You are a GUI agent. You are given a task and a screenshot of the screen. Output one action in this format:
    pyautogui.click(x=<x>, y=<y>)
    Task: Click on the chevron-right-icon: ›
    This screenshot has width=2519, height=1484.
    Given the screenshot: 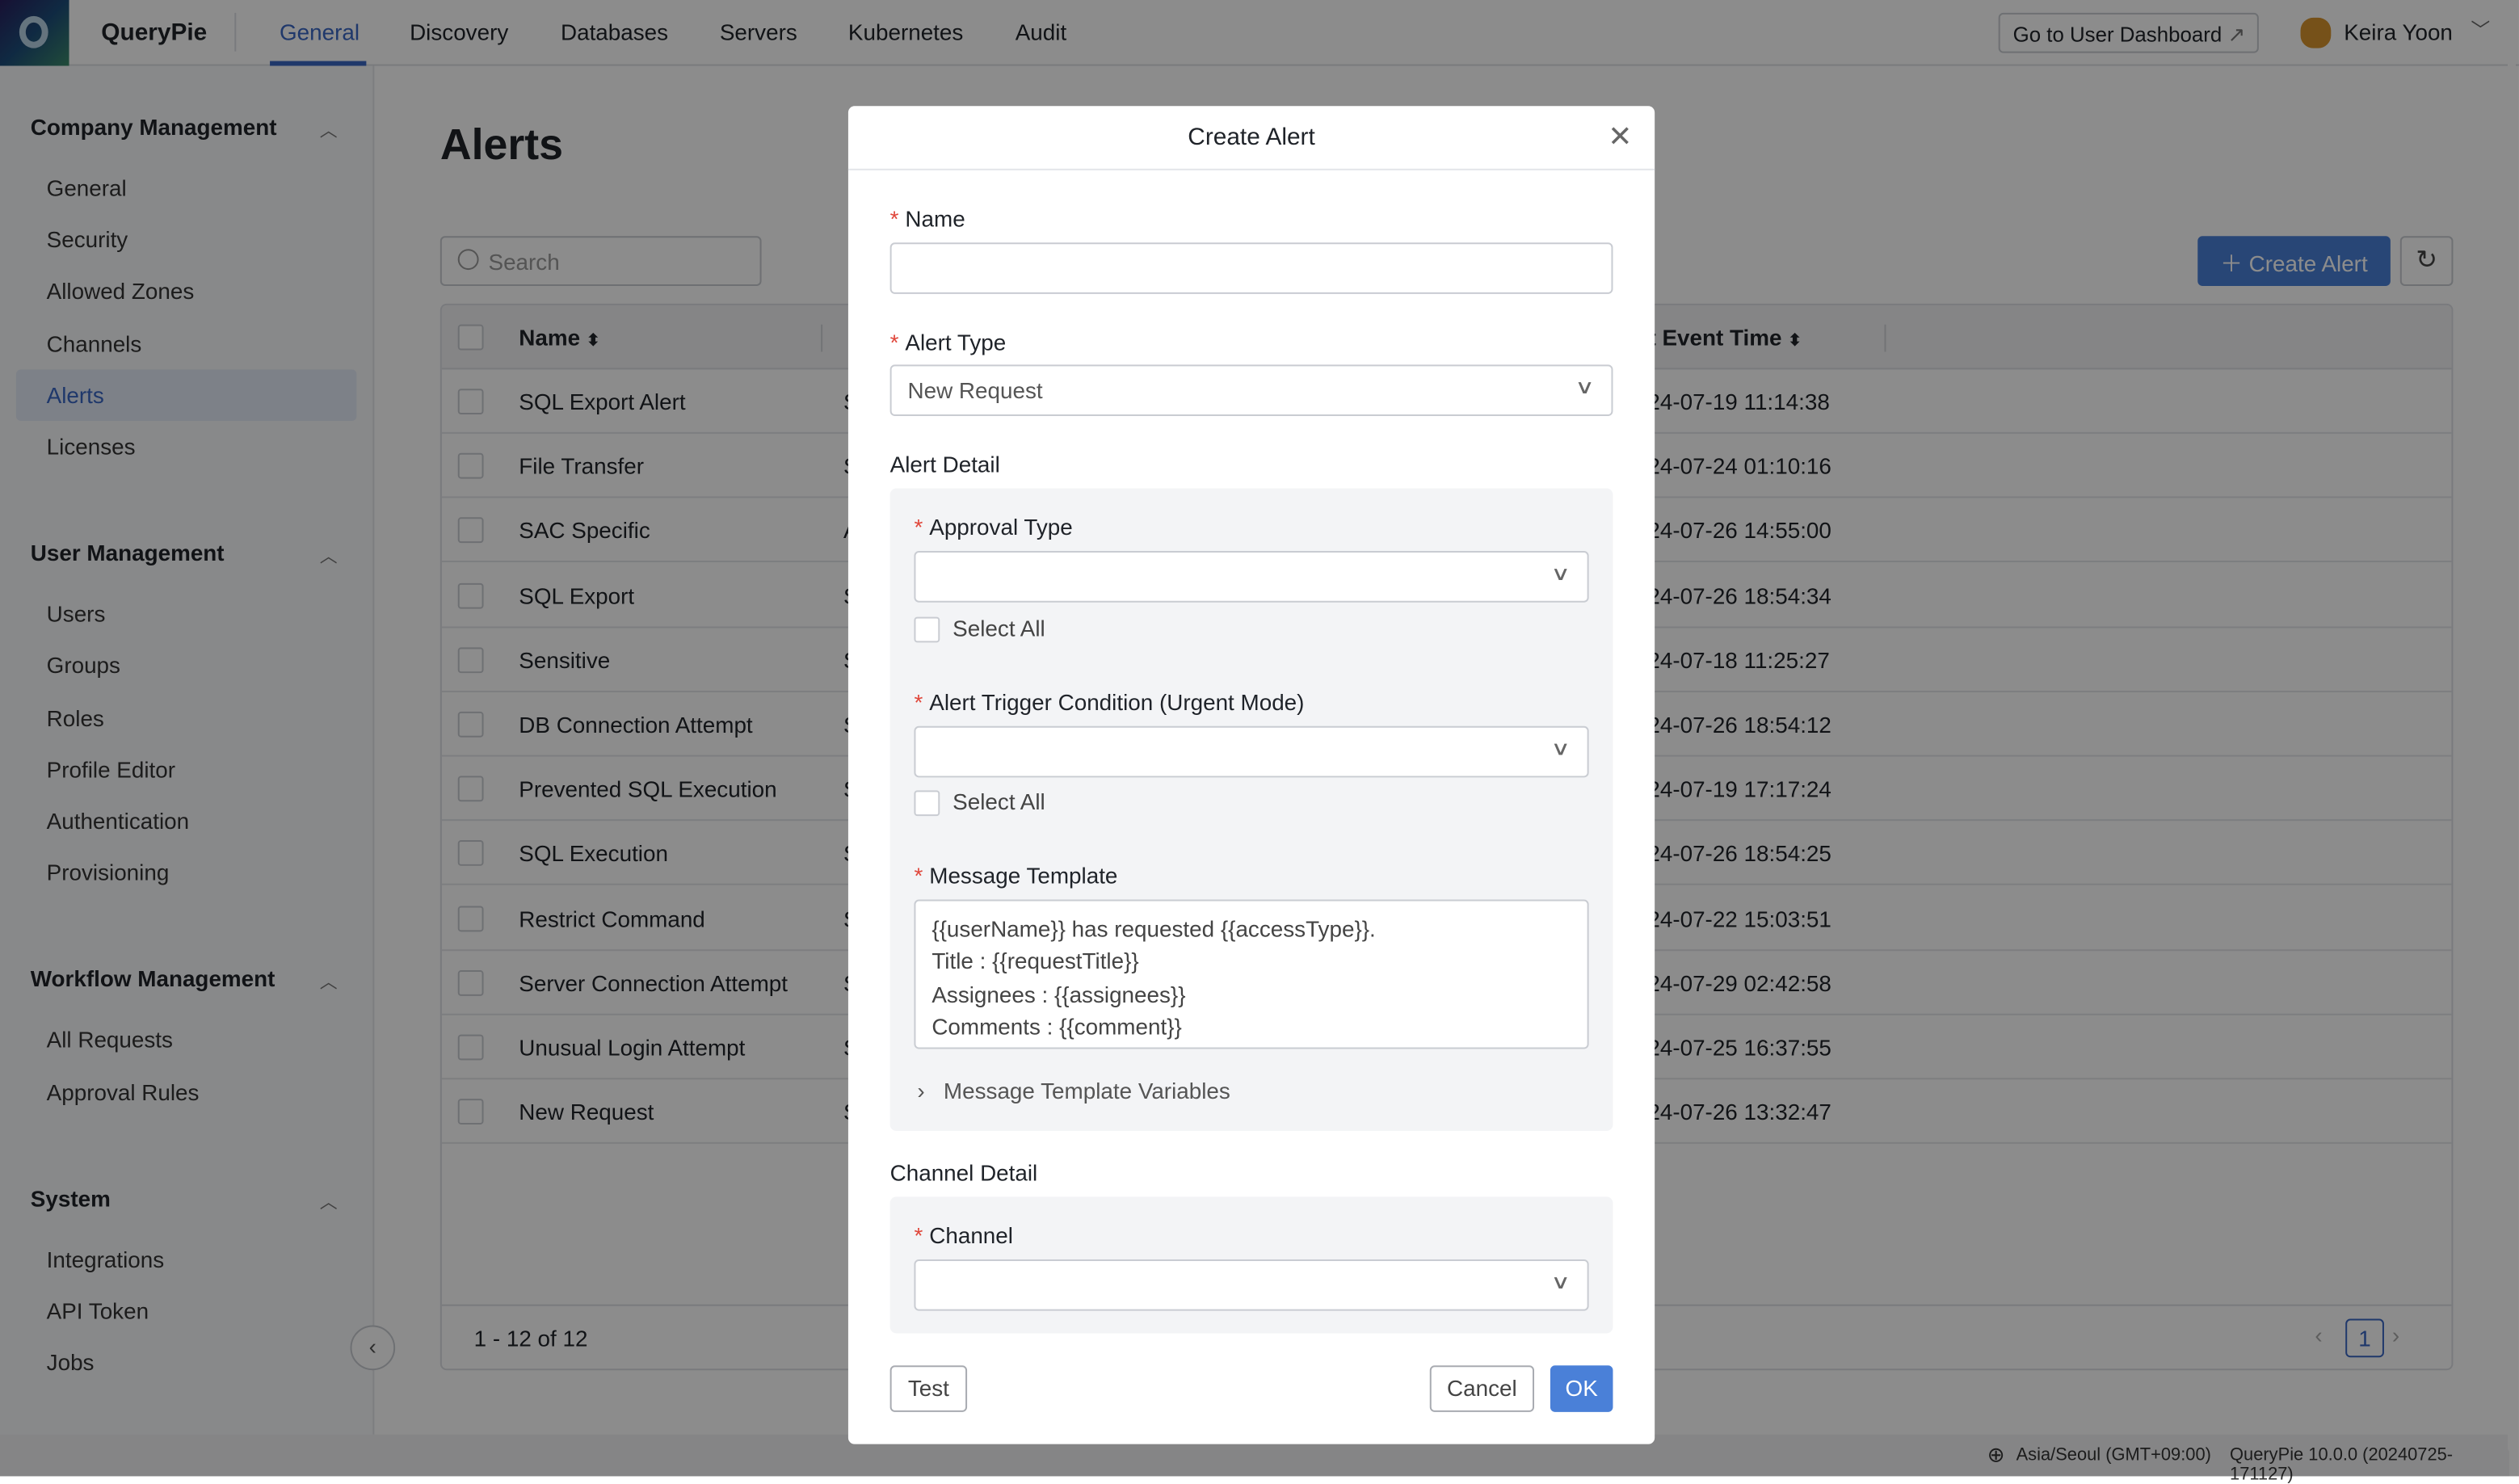 What is the action you would take?
    pyautogui.click(x=921, y=1091)
    